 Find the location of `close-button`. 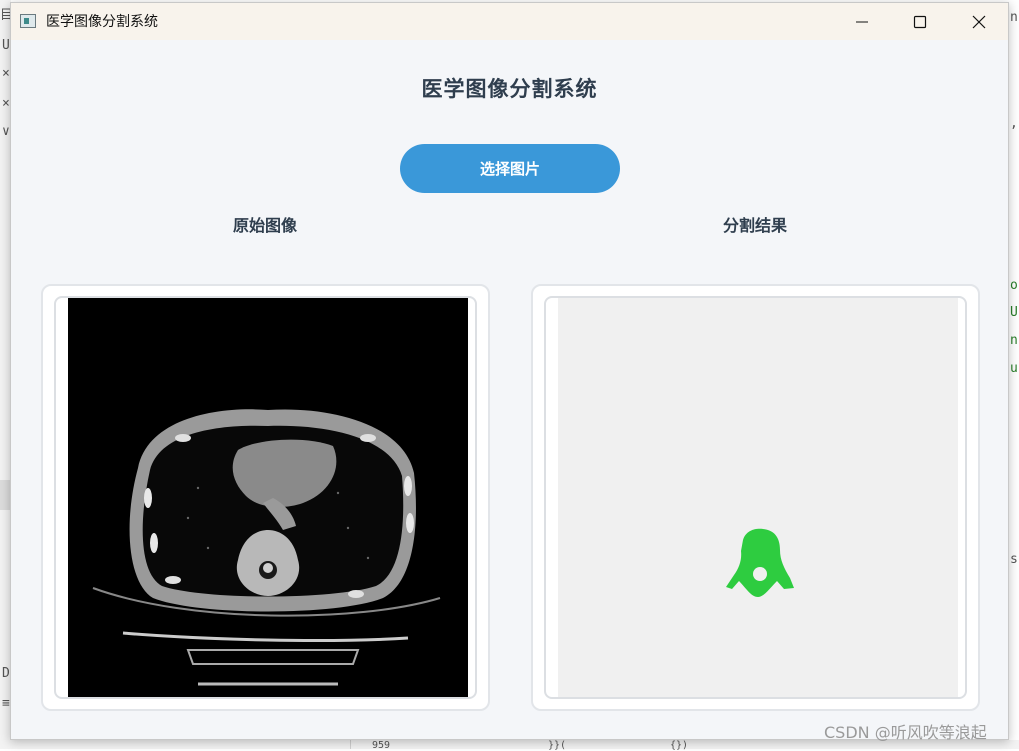

close-button is located at coordinates (979, 21).